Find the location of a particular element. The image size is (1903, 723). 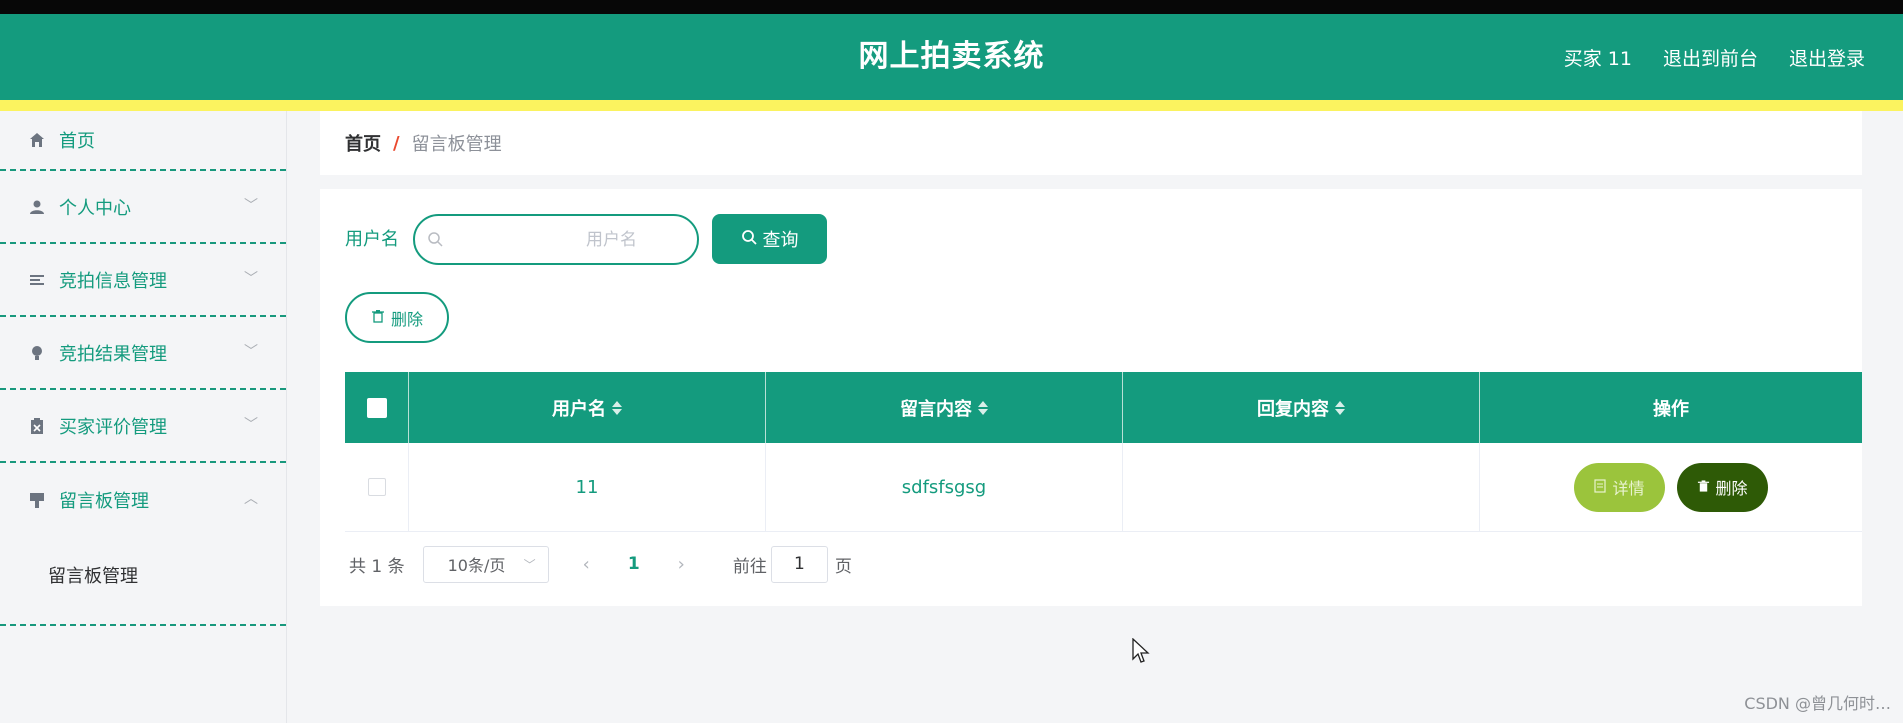

header-select-cell is located at coordinates (377, 407).